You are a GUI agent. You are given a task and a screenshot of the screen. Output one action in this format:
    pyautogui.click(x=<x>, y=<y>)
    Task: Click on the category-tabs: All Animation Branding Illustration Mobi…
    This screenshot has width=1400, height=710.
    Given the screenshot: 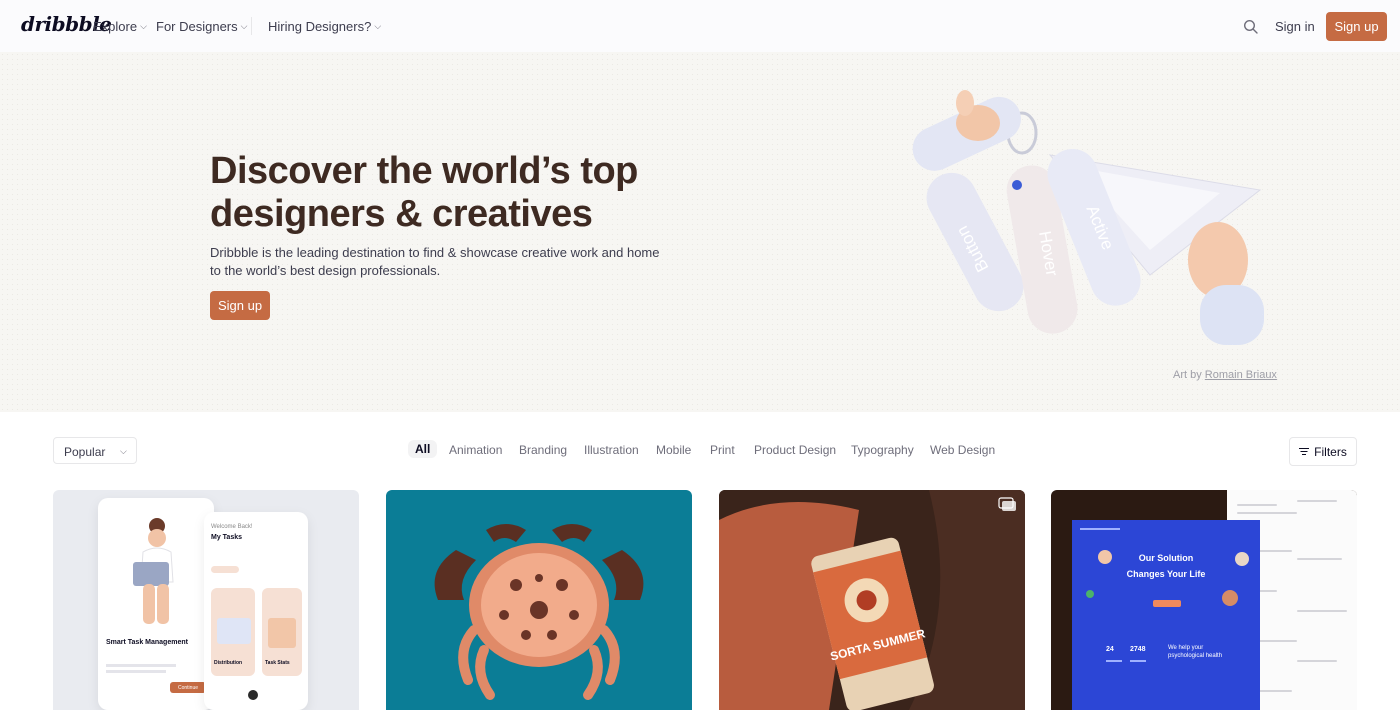 What is the action you would take?
    pyautogui.click(x=700, y=451)
    